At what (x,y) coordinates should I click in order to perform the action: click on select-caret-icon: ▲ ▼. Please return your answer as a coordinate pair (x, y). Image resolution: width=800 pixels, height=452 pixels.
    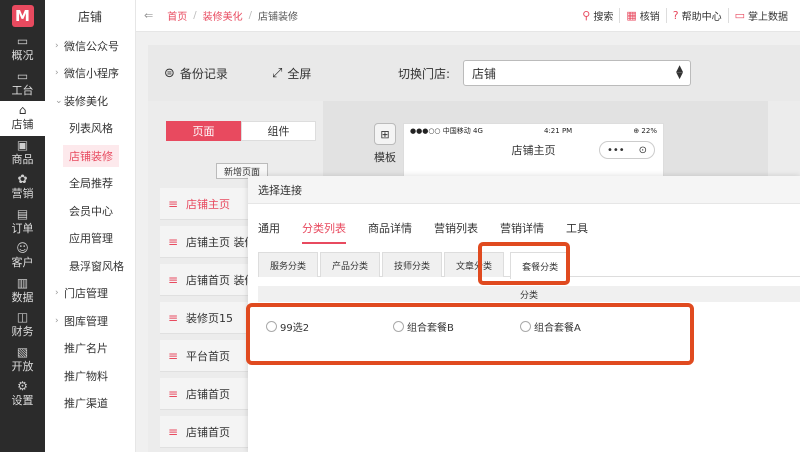
    Looking at the image, I should click on (679, 72).